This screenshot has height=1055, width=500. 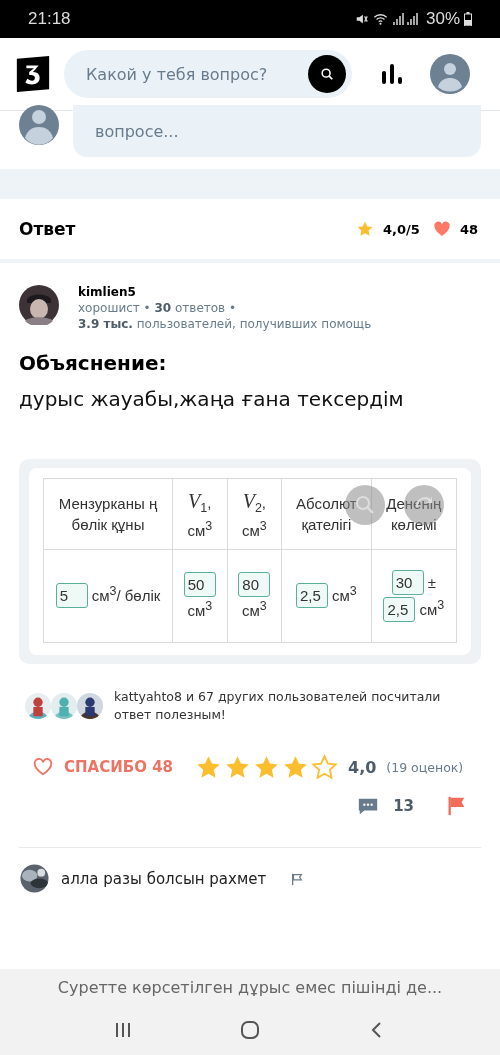 I want to click on flag-icon, so click(x=297, y=878).